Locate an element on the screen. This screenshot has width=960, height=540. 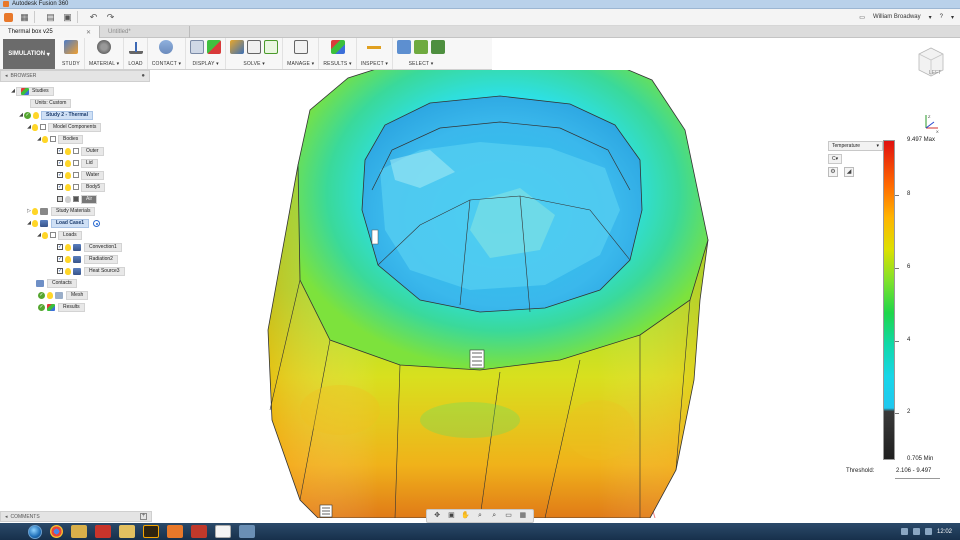
save-icon: ▣ is located at coordinates (67, 17).